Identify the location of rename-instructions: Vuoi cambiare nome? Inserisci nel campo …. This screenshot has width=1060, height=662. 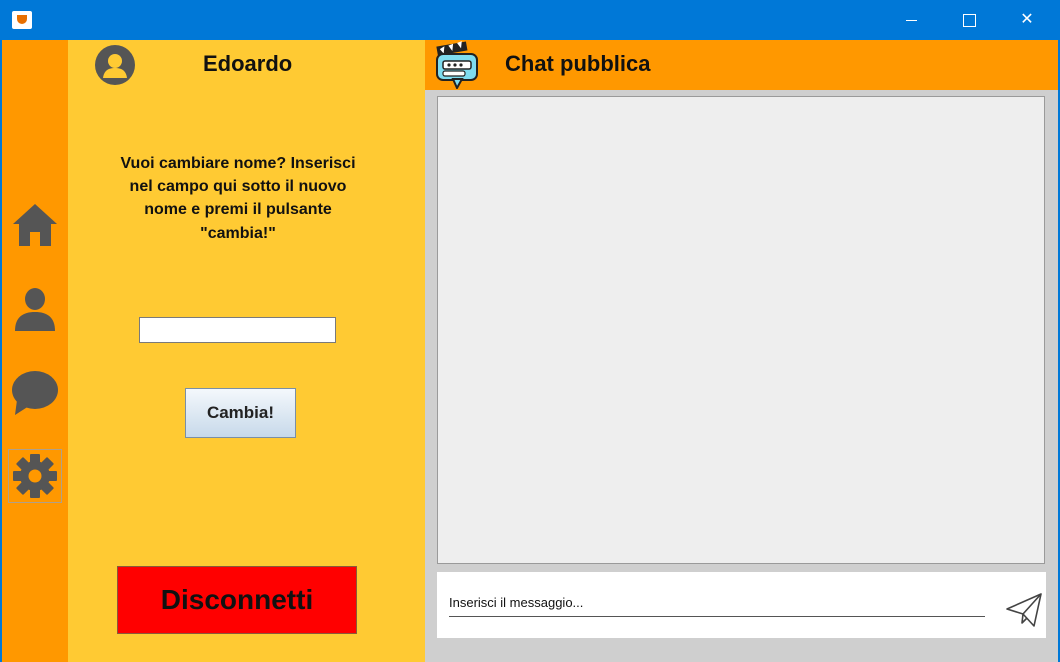
(238, 198).